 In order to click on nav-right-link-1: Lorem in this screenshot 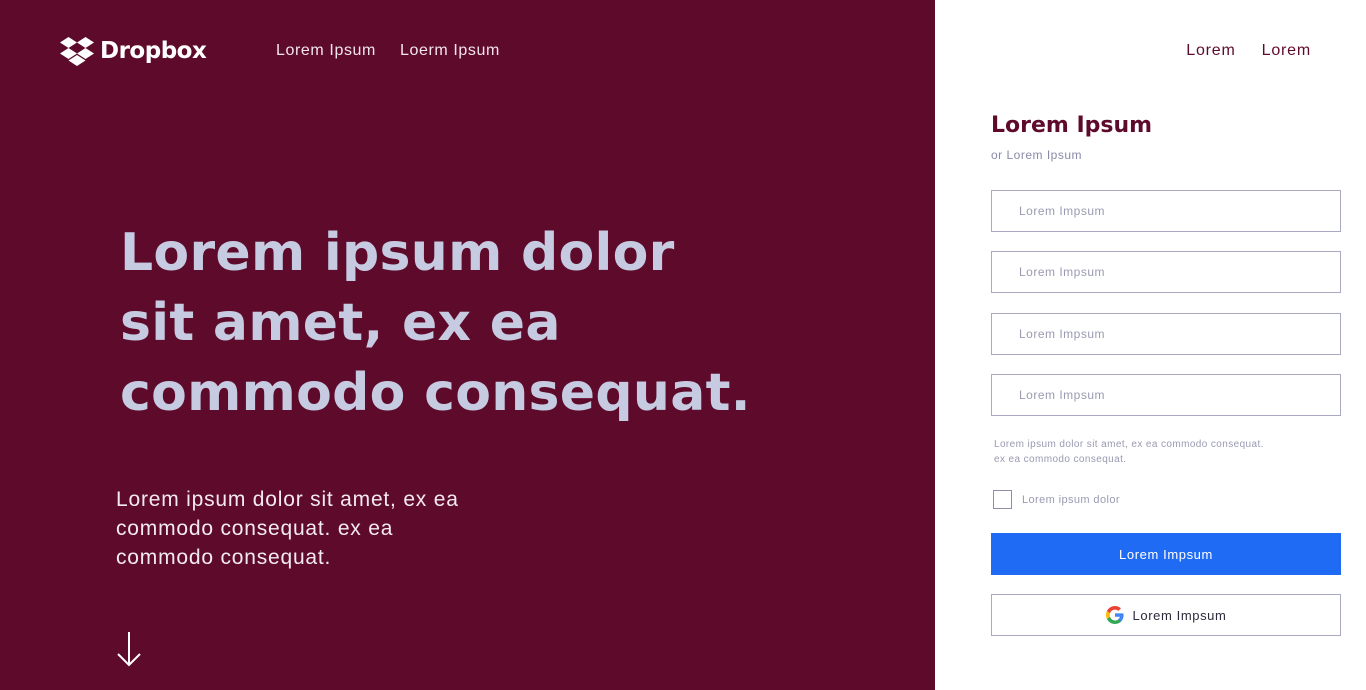, I will do `click(1210, 51)`.